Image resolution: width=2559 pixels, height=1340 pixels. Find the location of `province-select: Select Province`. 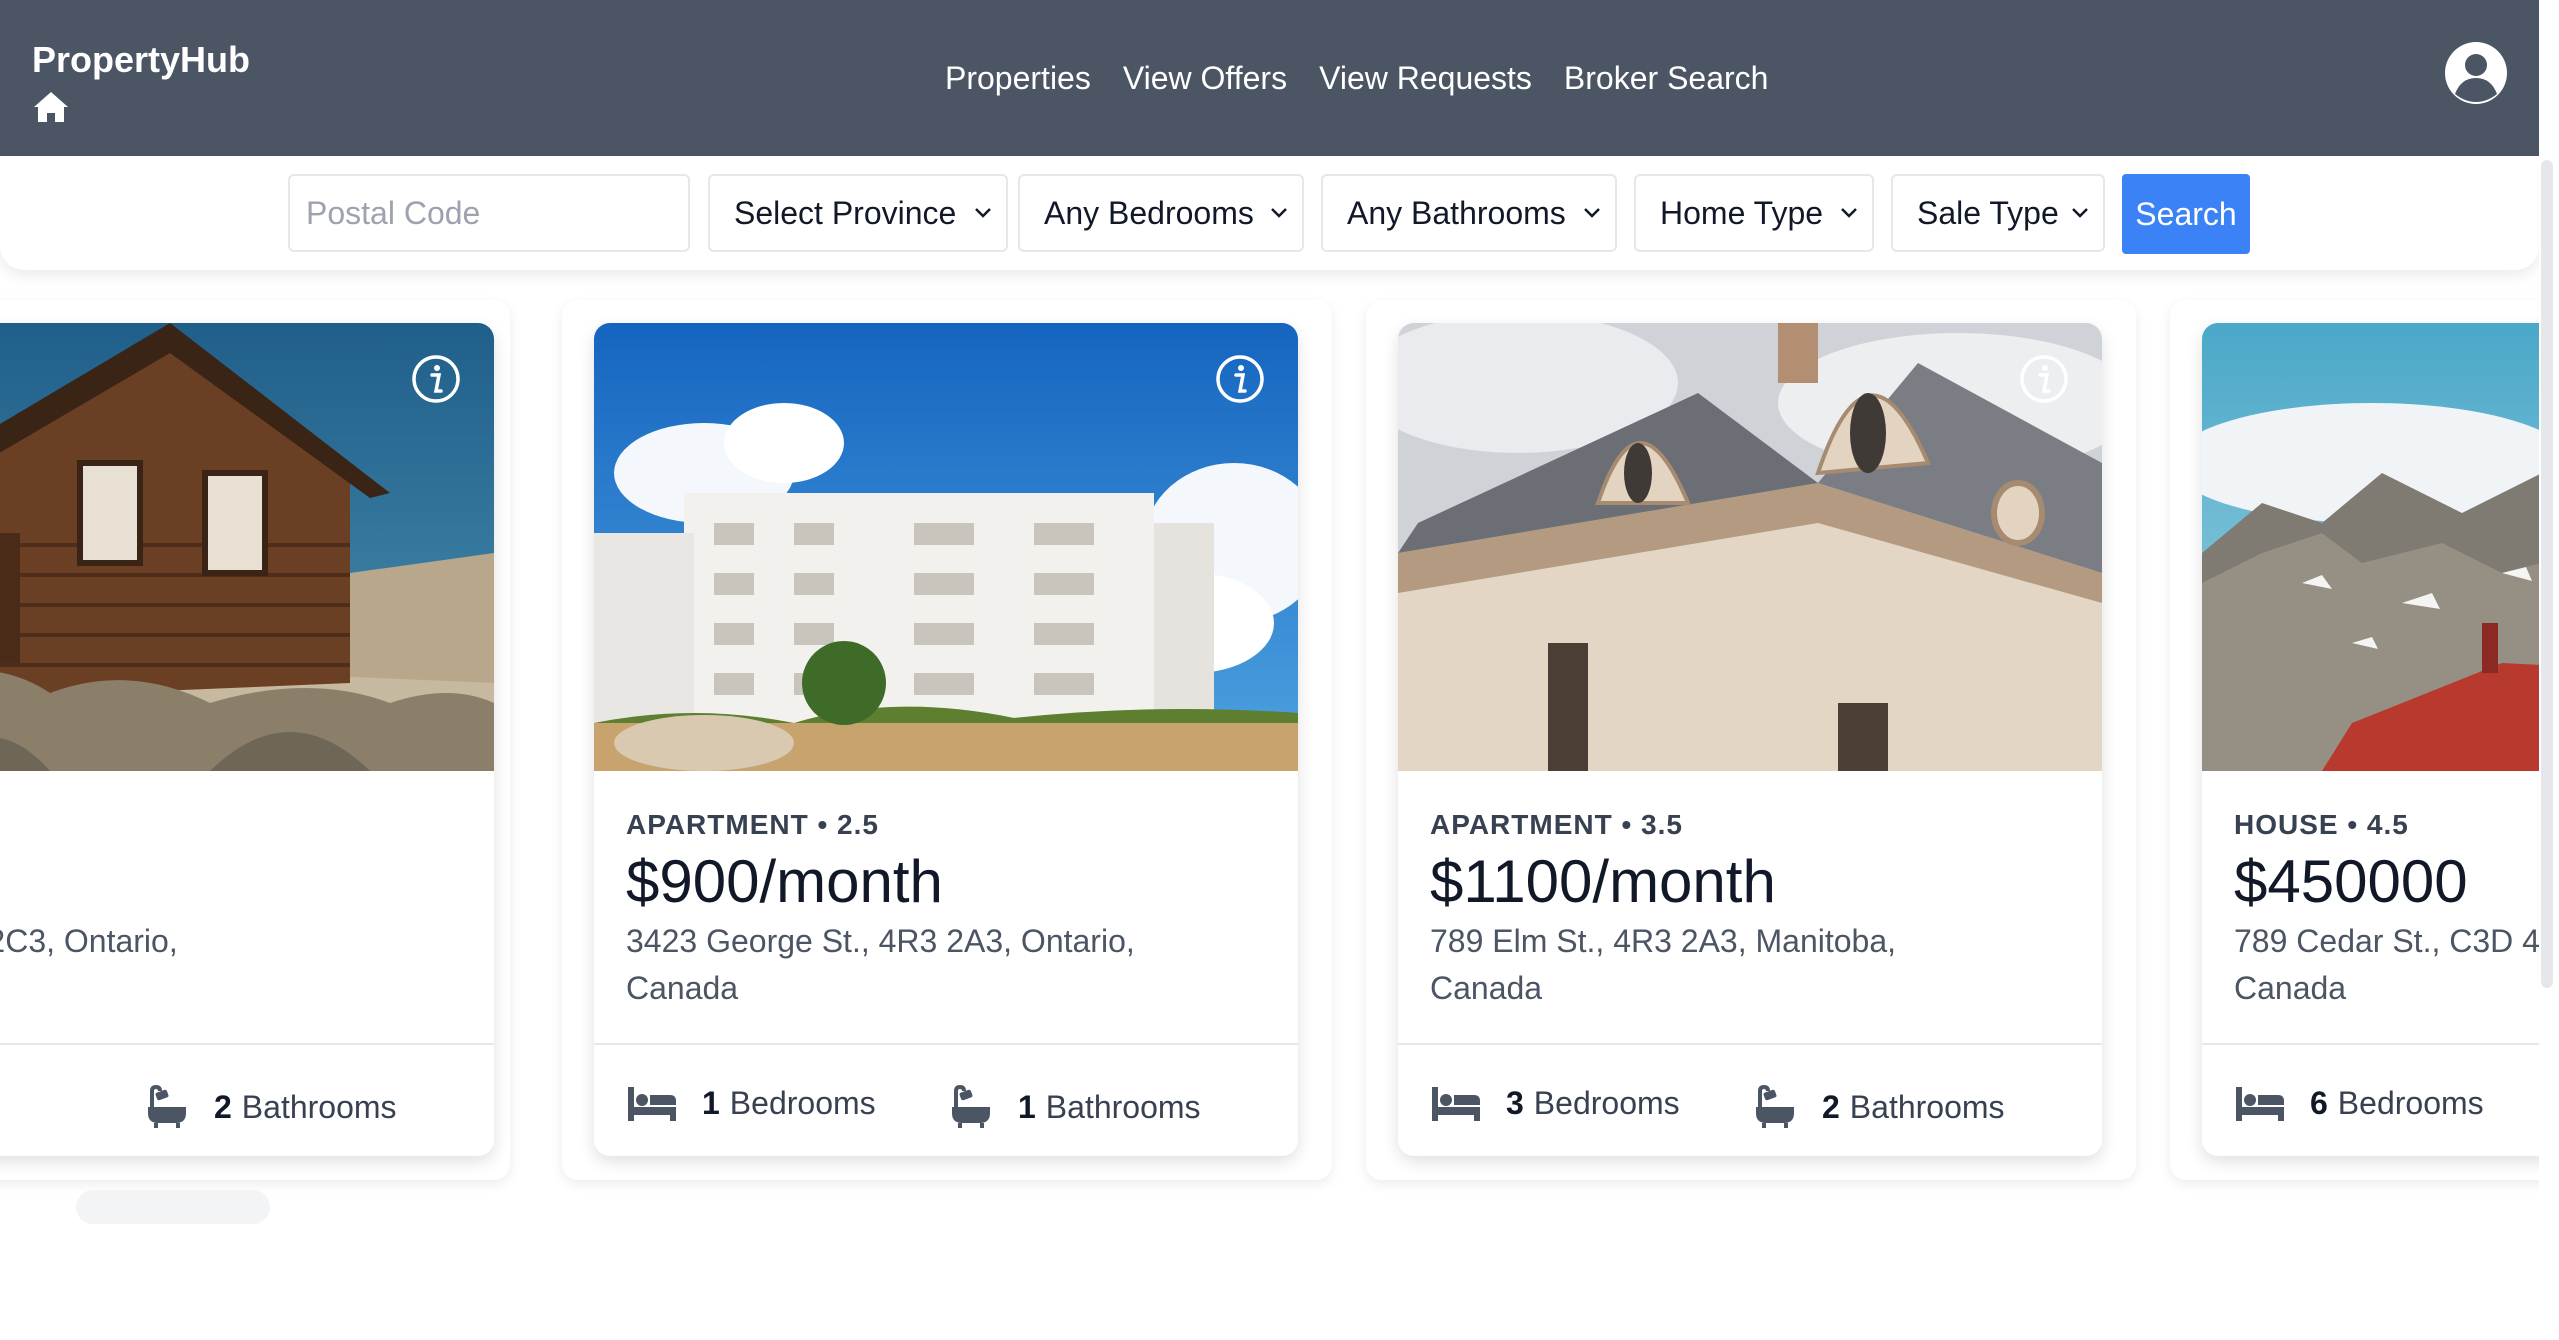

province-select: Select Province is located at coordinates (858, 213).